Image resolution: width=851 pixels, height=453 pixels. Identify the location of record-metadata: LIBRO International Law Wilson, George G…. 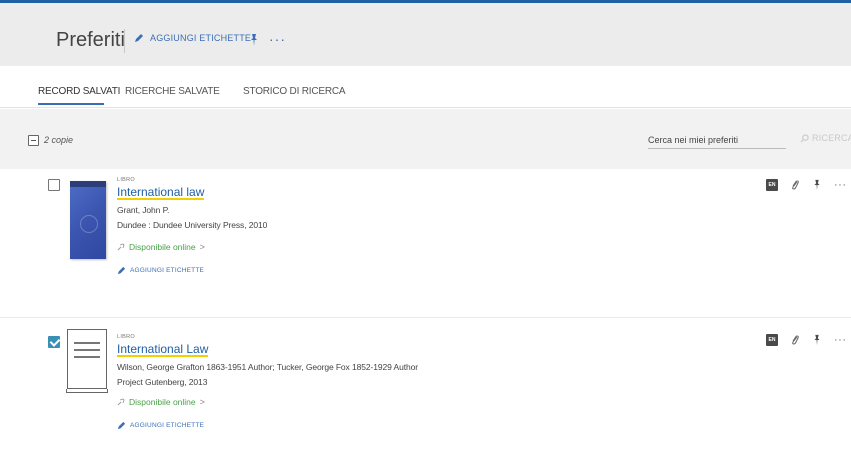
(267, 382).